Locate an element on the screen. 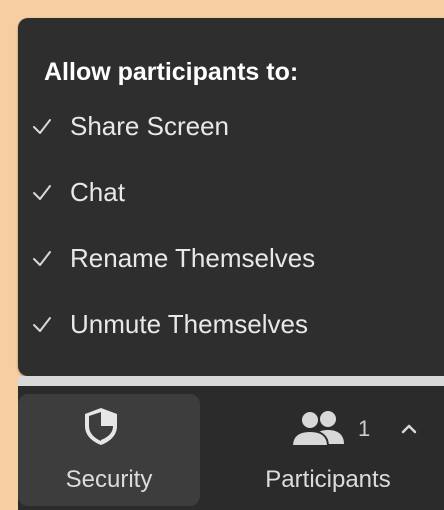 The width and height of the screenshot is (444, 510). security-button: Security is located at coordinates (109, 450).